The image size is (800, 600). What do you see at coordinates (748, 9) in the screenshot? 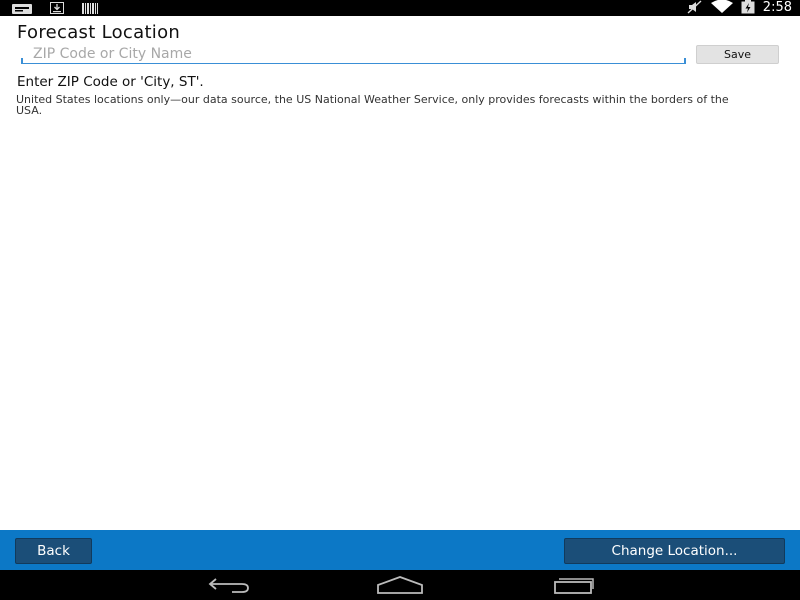
I see `battery-icon` at bounding box center [748, 9].